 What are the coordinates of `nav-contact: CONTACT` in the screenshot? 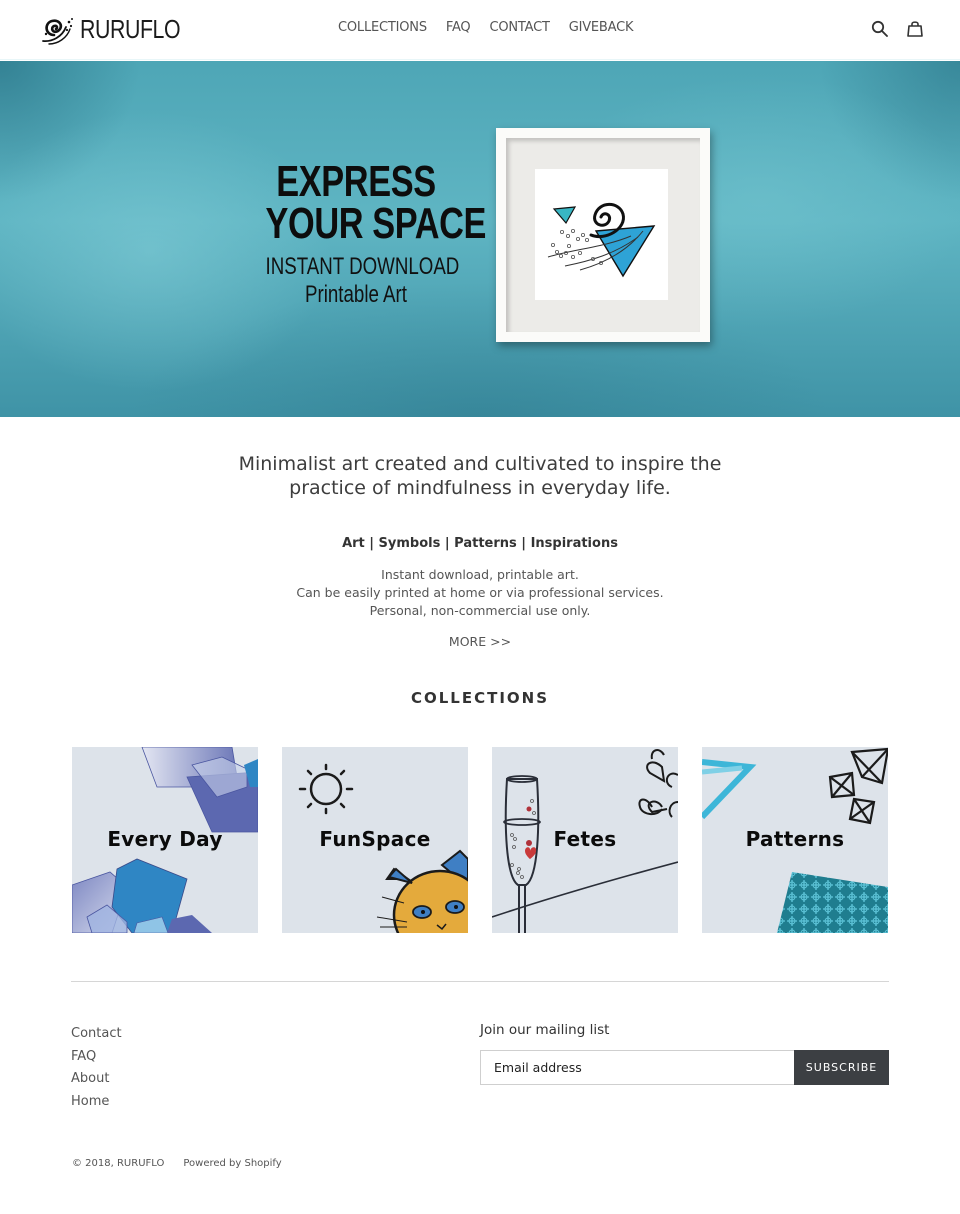 It's located at (519, 27).